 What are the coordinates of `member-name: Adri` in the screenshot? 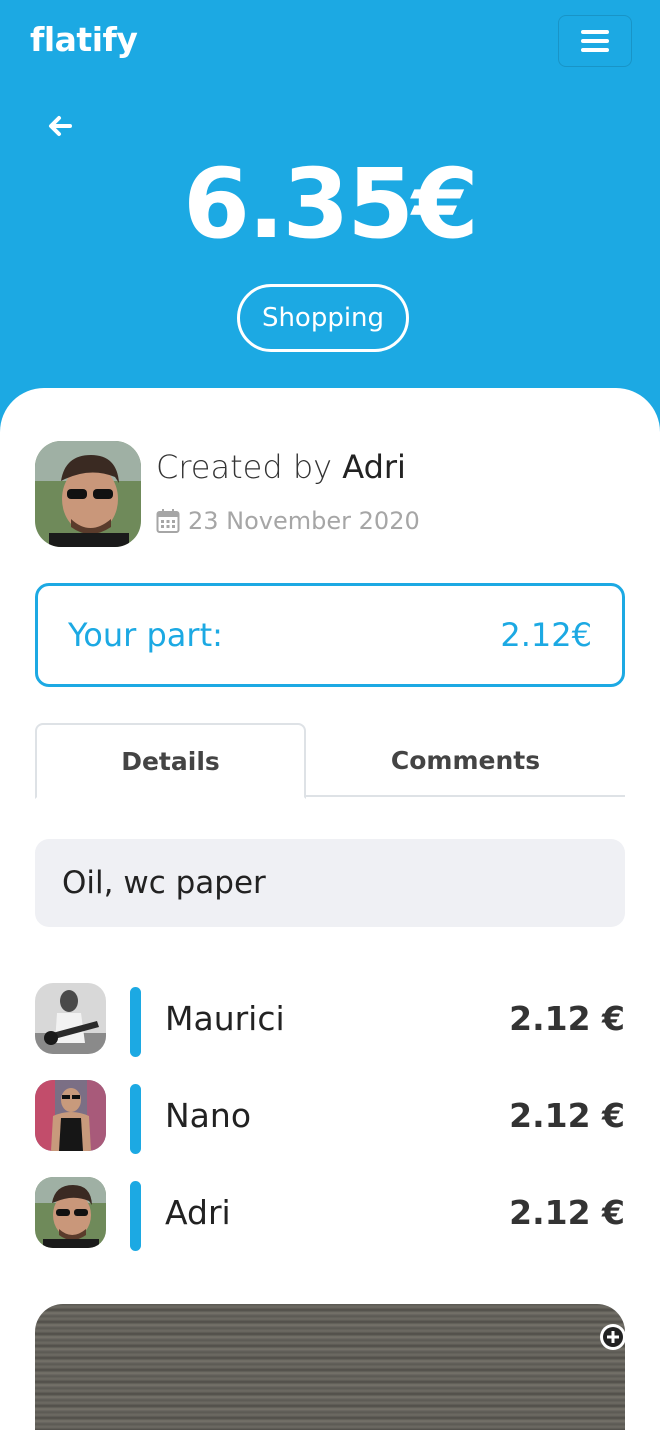 It's located at (198, 1212).